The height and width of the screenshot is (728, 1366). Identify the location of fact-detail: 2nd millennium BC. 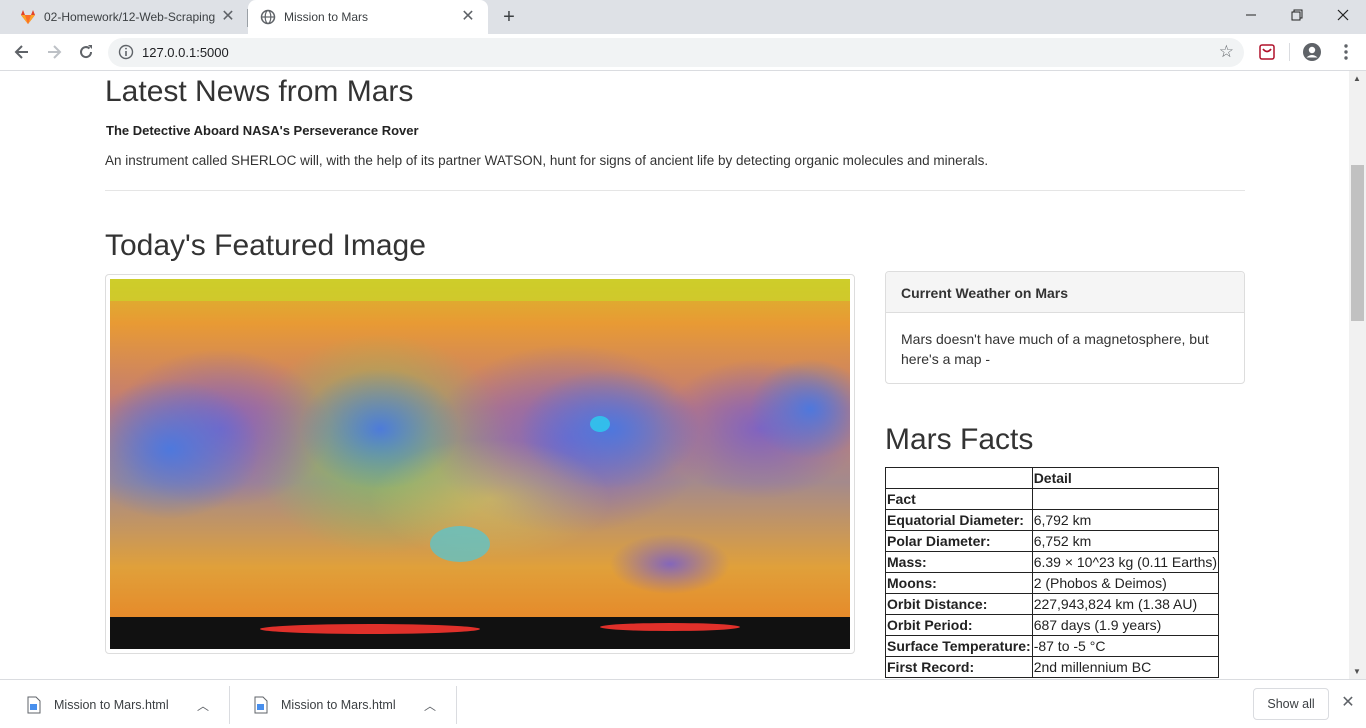
(1125, 667).